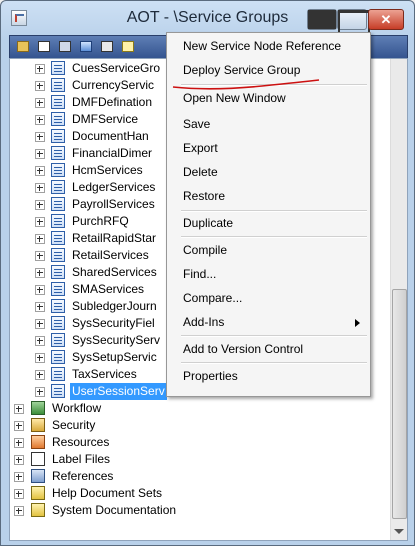  What do you see at coordinates (268, 172) in the screenshot?
I see `menu-delete: Delete` at bounding box center [268, 172].